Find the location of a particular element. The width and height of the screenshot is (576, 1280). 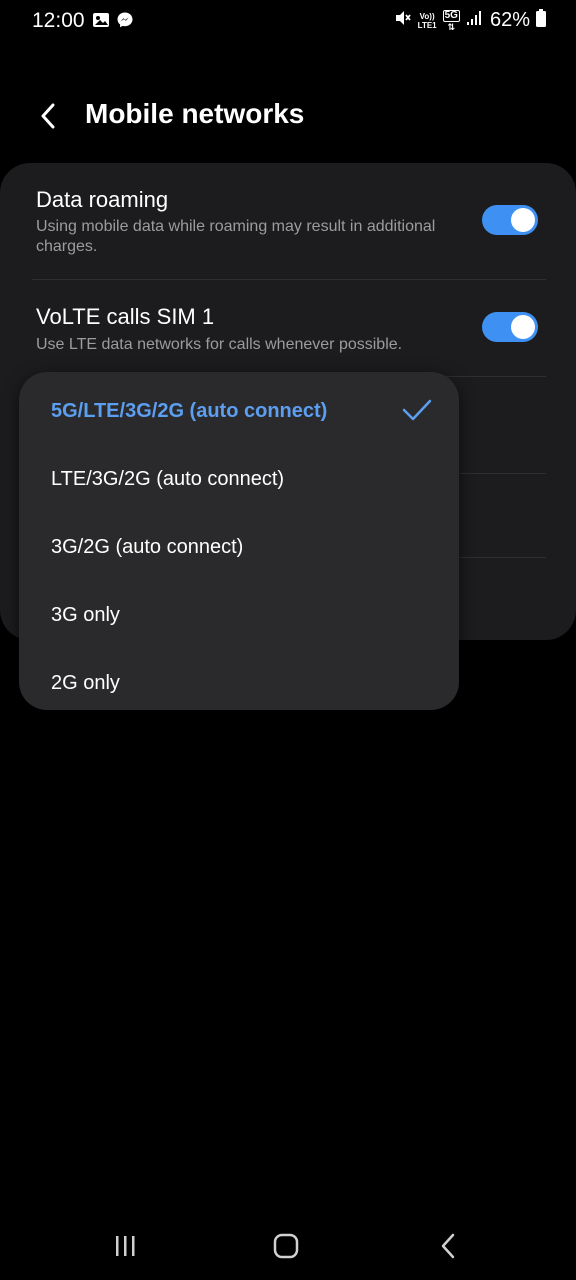

network-mode-option: LTE/3G/2G (auto connect) is located at coordinates (239, 478).